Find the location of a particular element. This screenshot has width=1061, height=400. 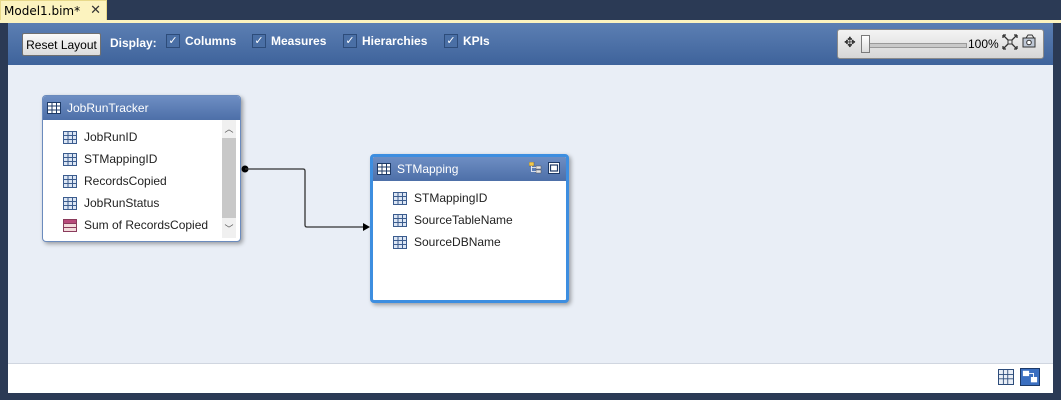

table-scrollbar: ︿ ﹀ is located at coordinates (229, 179).